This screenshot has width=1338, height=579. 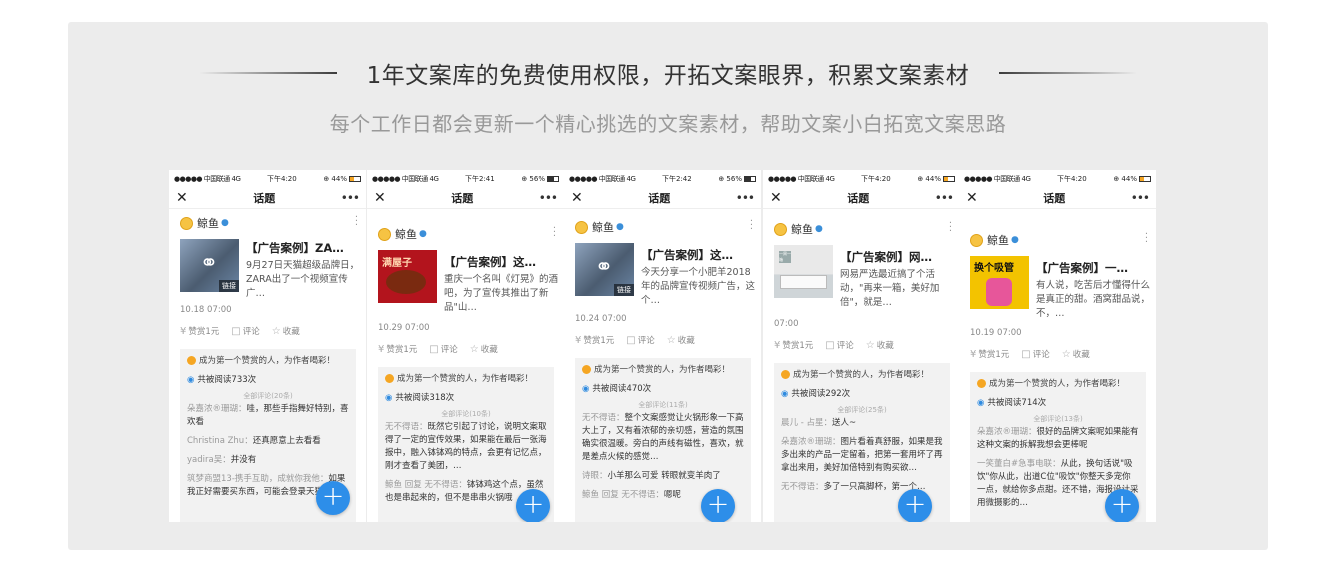 I want to click on action-bar: ¥ 赞赏1元 □ 评论 ☆ 收藏, so click(x=834, y=345).